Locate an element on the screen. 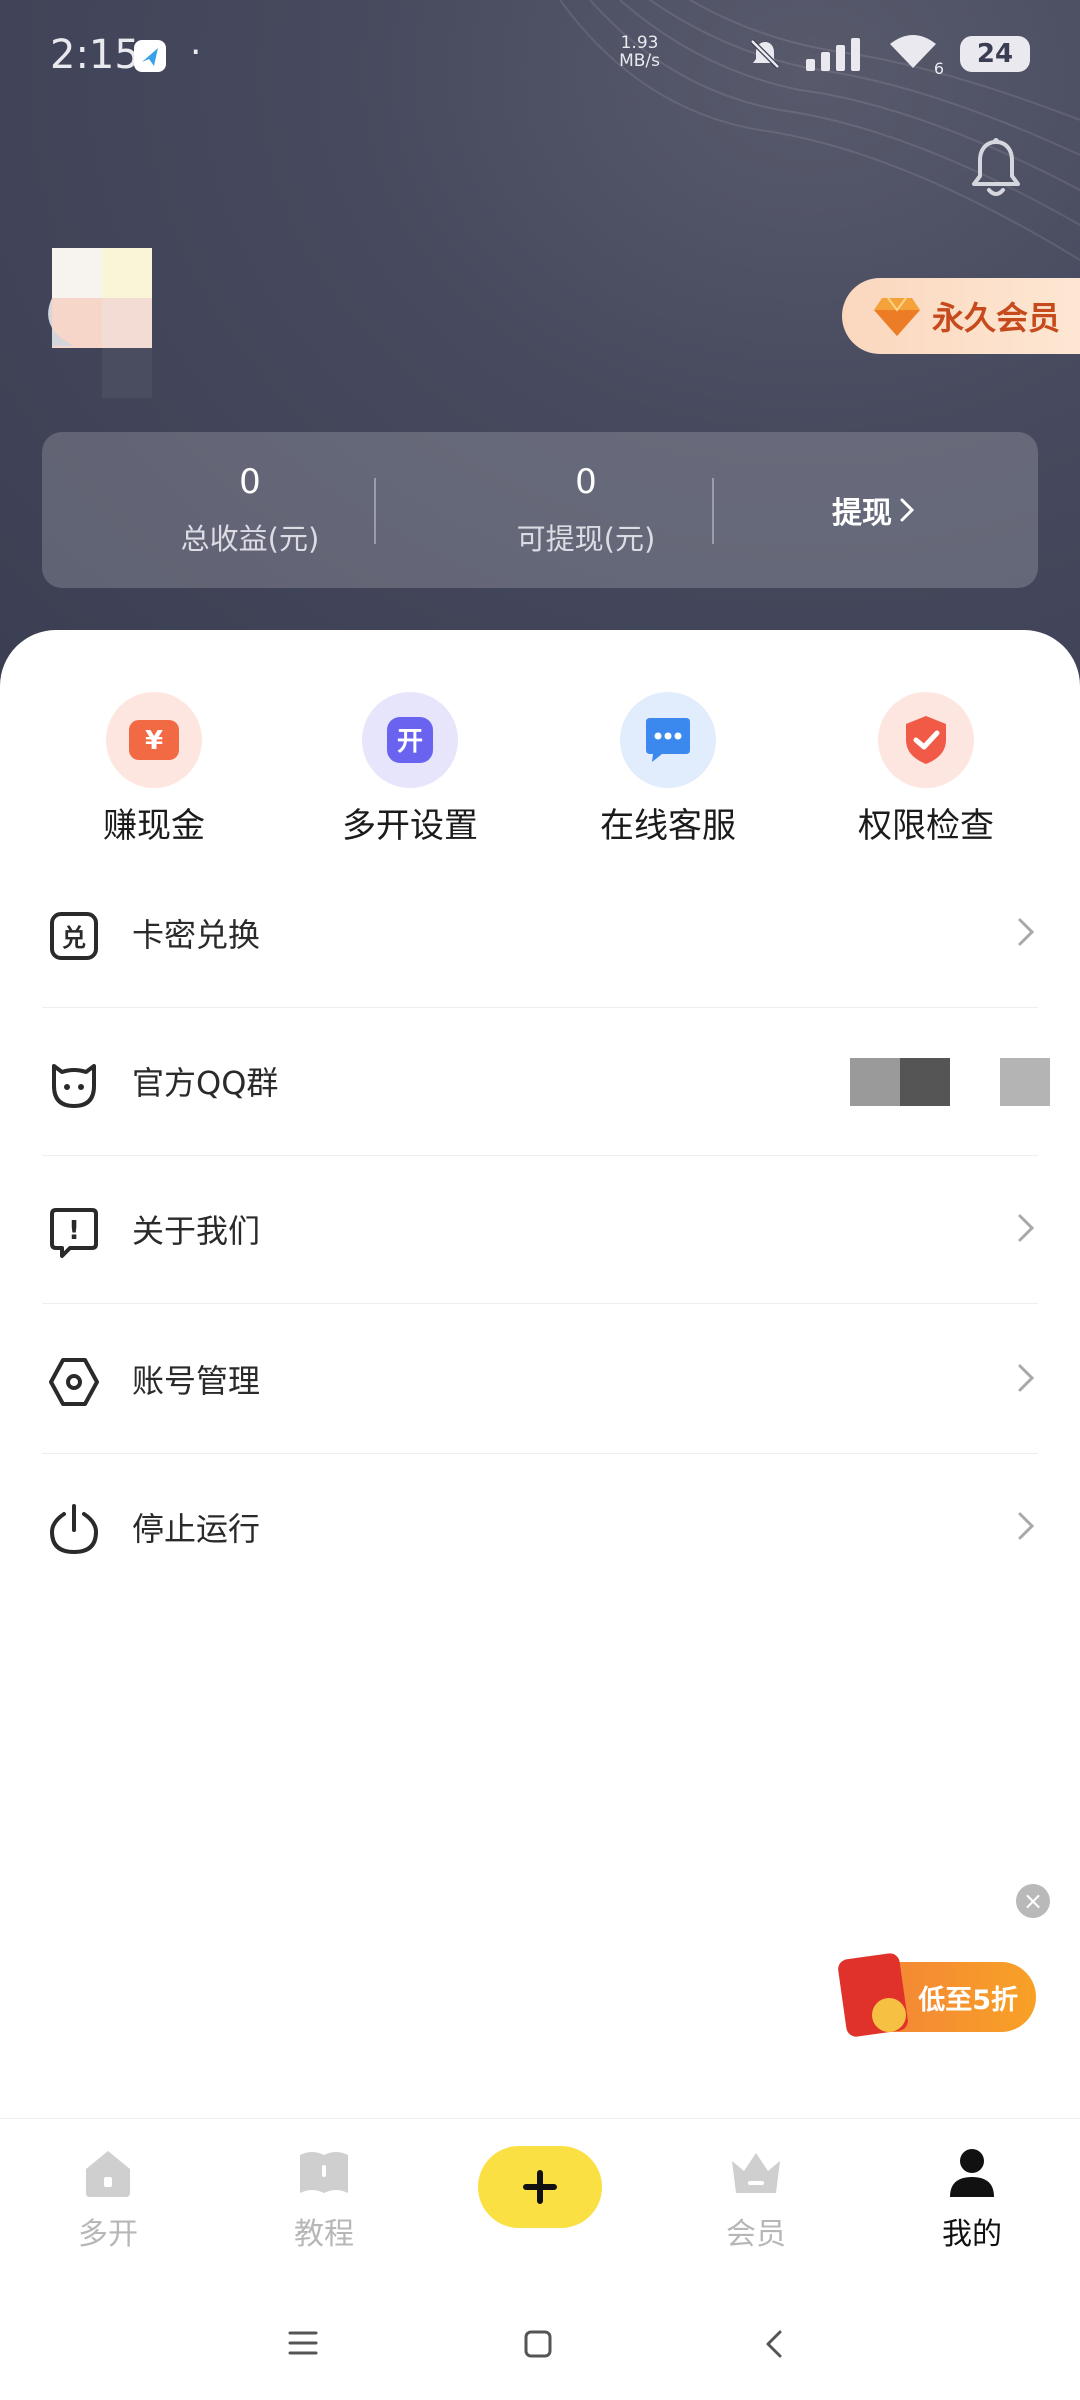  quick-action-multi-open-settings: 开 多开设置 is located at coordinates (410, 769).